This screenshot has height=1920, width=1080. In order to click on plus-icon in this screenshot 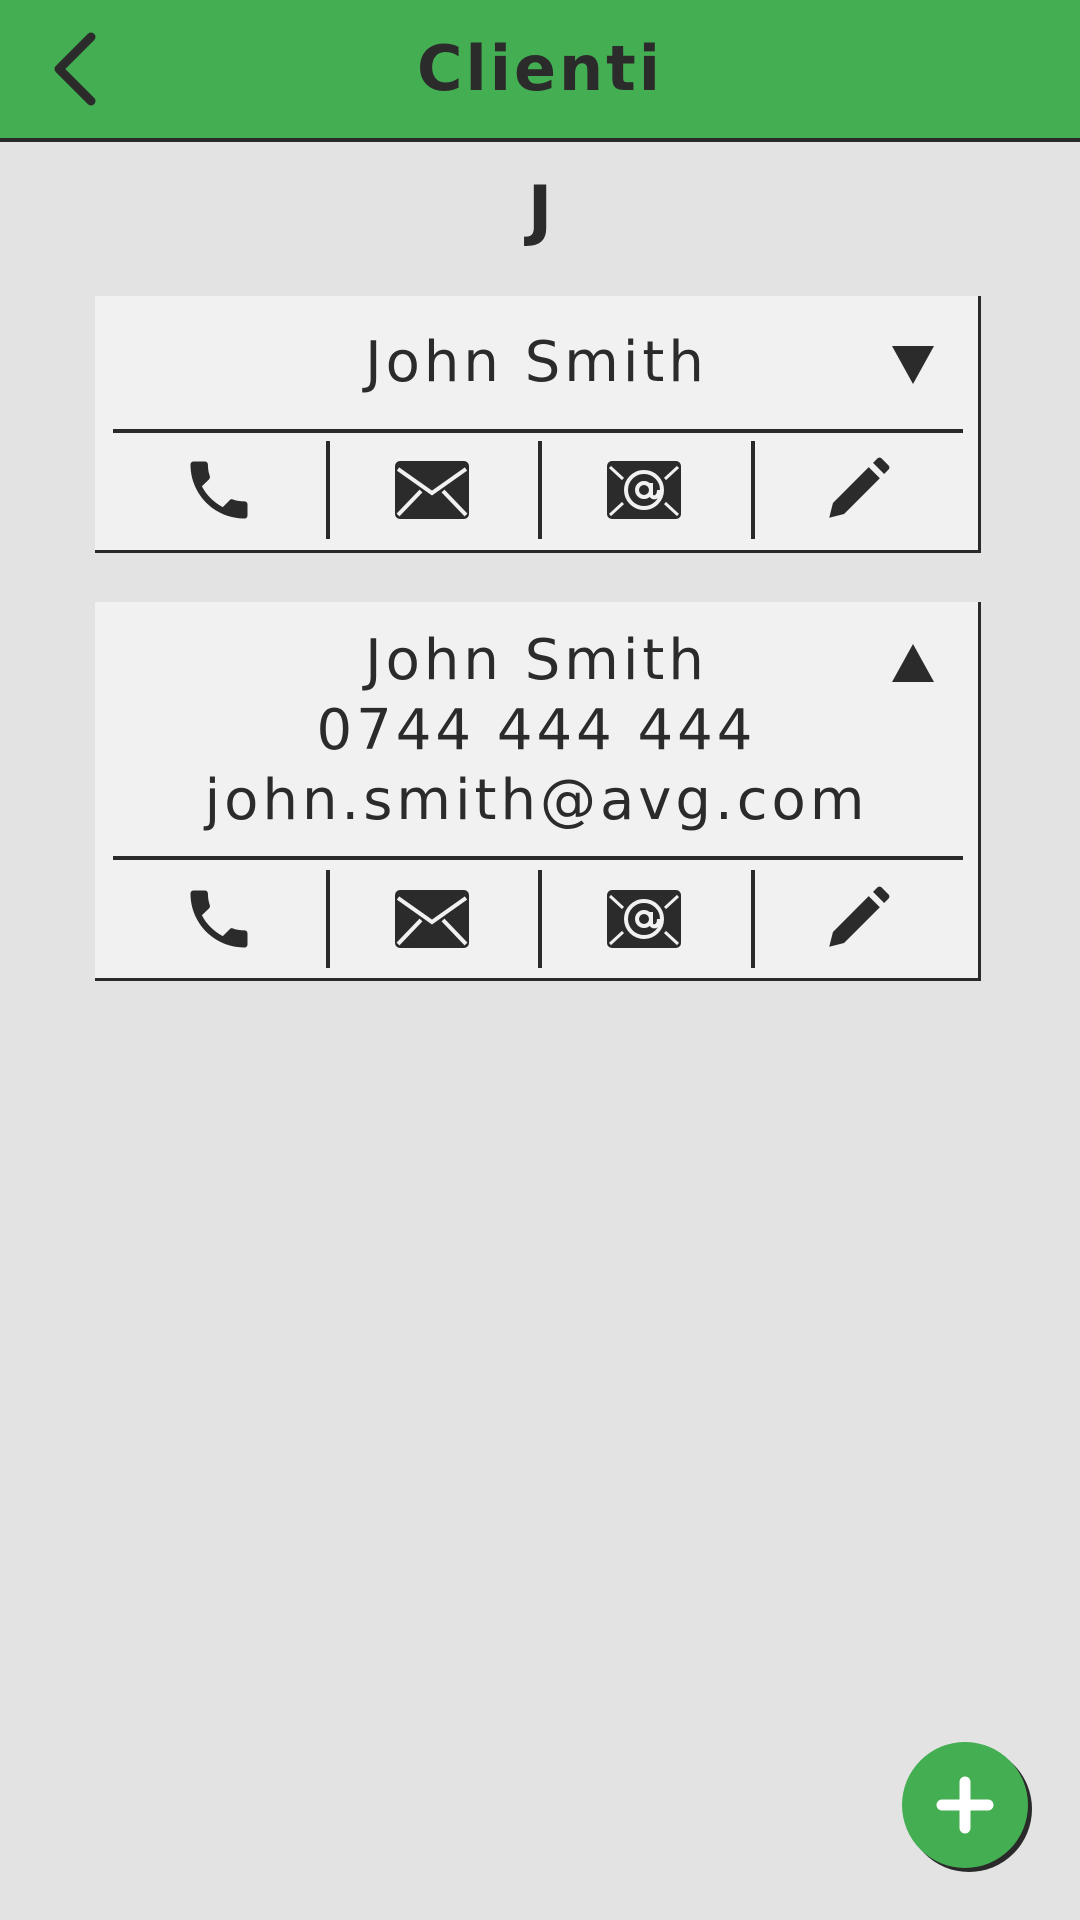, I will do `click(965, 1805)`.